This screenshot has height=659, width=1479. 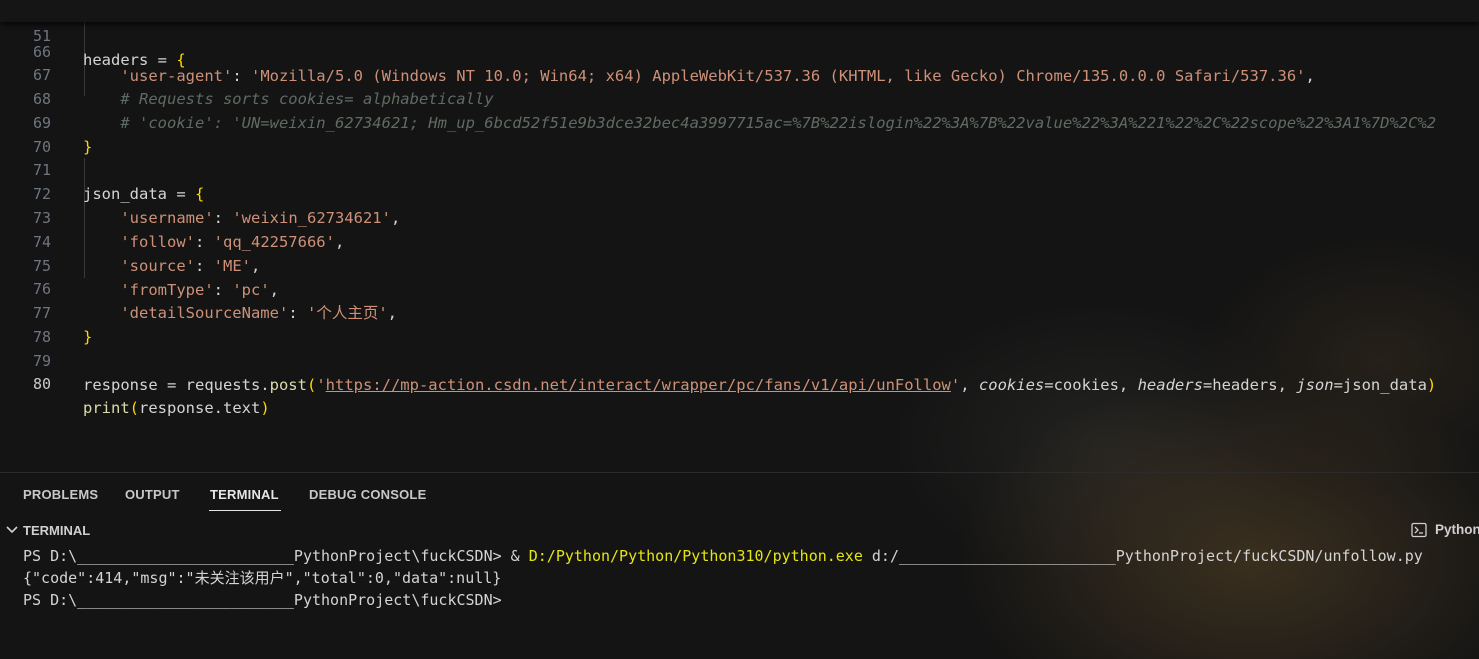 I want to click on line-number: 51, so click(x=41, y=36).